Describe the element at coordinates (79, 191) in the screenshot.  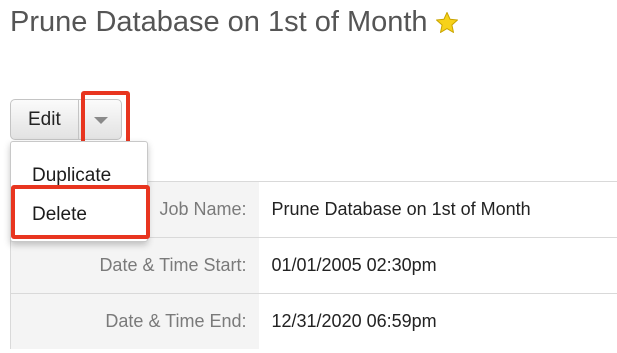
I see `actions-dropdown-menu: Duplicate Delete` at that location.